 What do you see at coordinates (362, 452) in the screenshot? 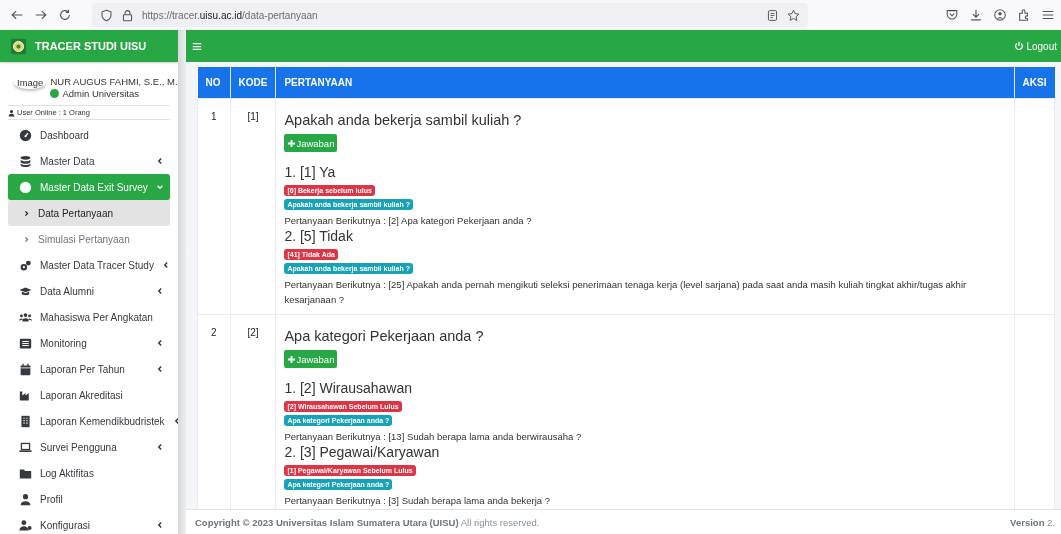
I see `answer-title: 2. [3] Pegawai/Karyawan` at bounding box center [362, 452].